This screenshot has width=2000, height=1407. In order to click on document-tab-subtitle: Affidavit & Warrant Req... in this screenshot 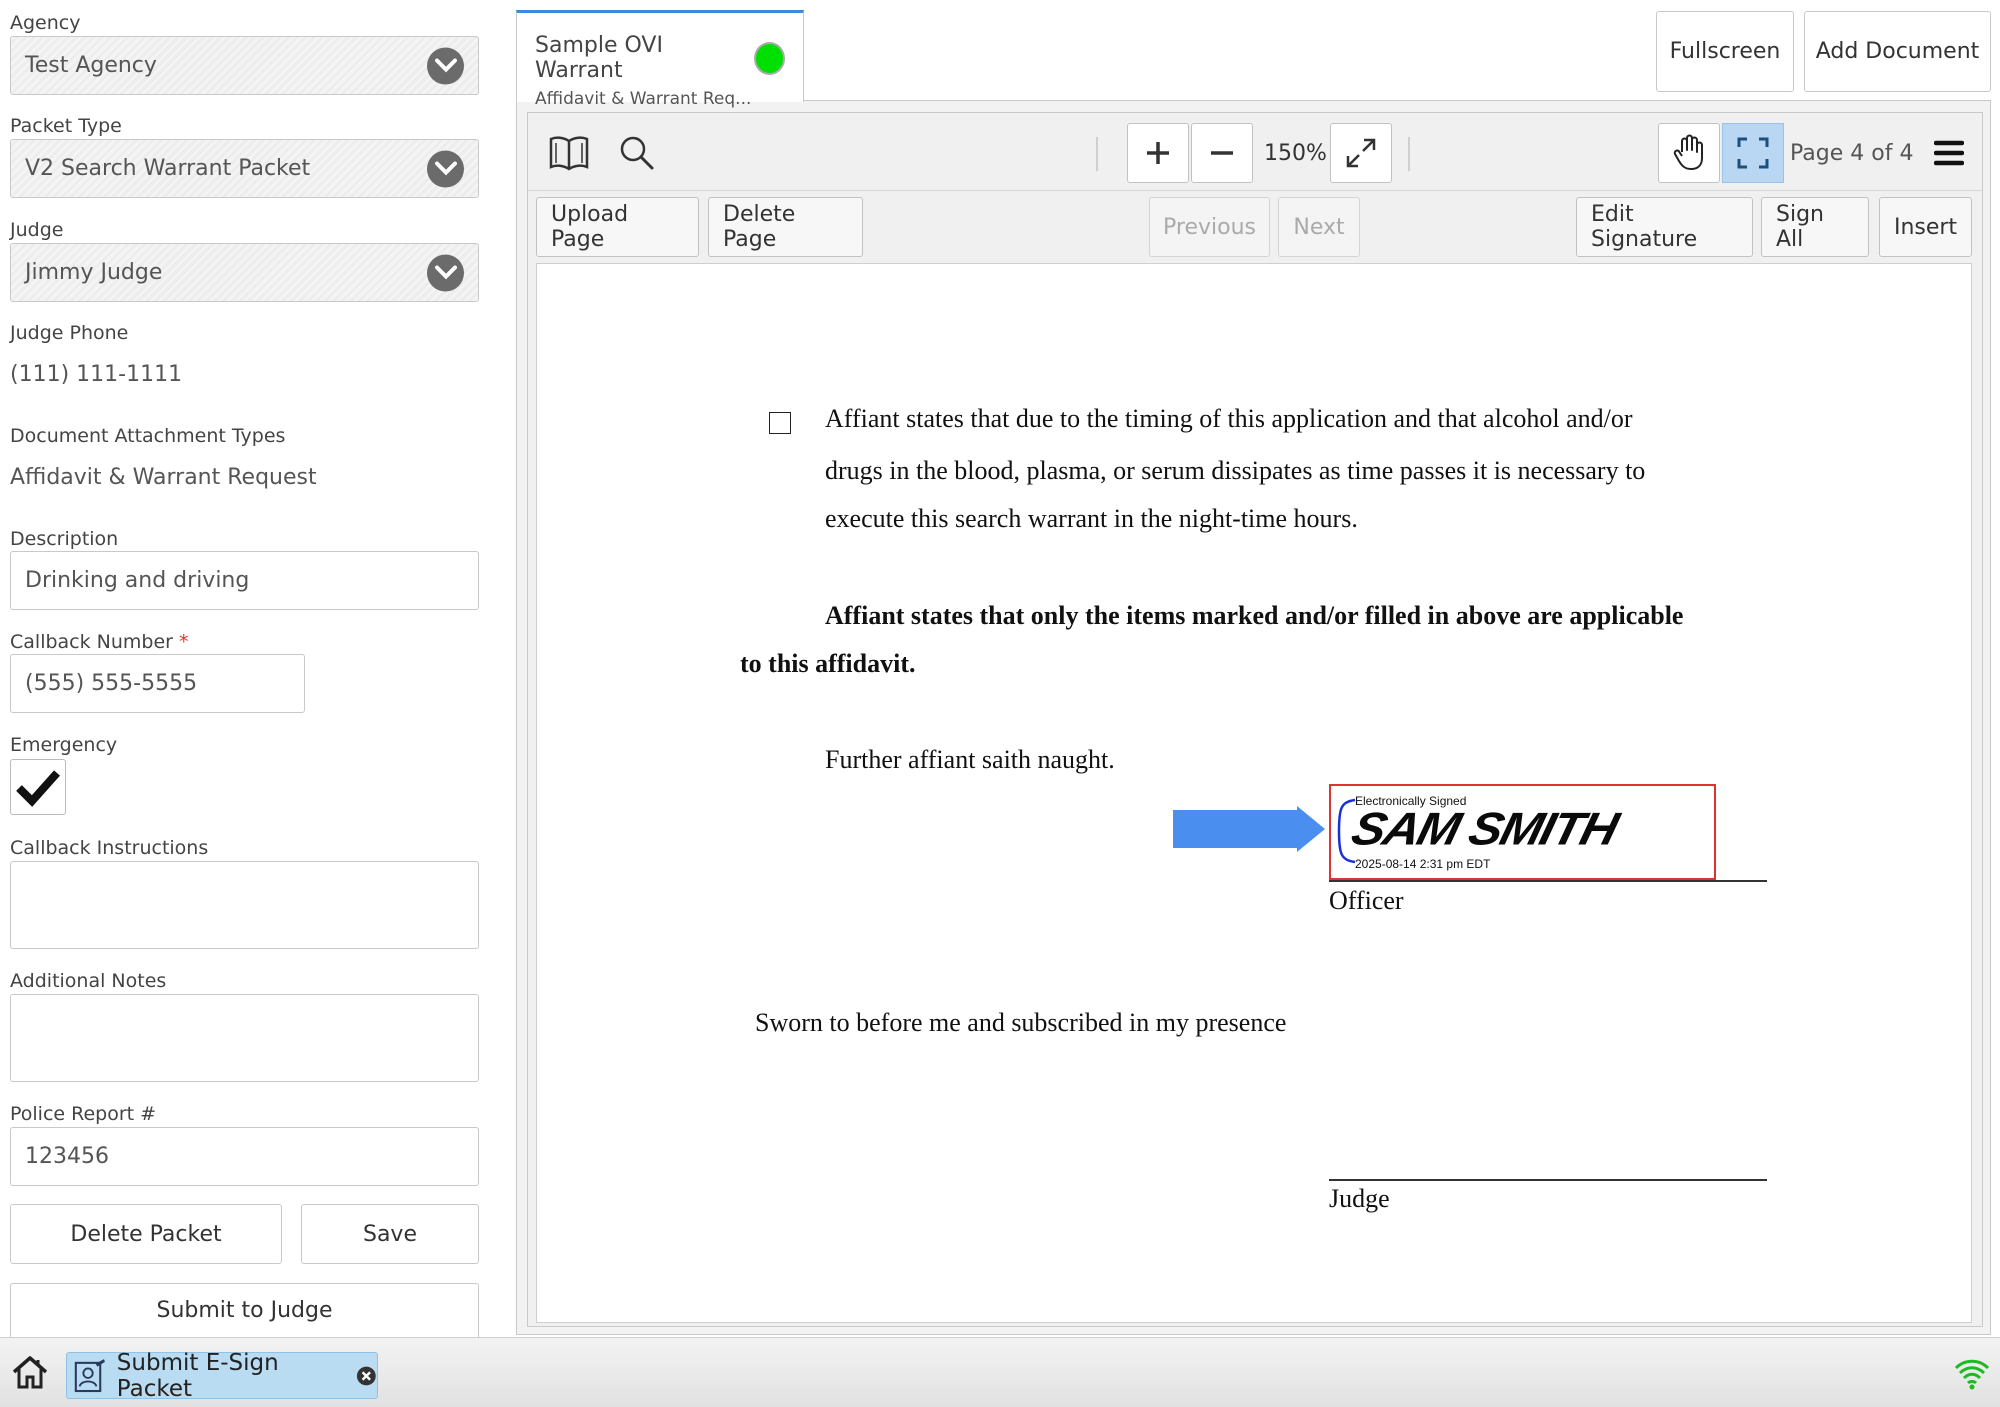, I will do `click(643, 99)`.